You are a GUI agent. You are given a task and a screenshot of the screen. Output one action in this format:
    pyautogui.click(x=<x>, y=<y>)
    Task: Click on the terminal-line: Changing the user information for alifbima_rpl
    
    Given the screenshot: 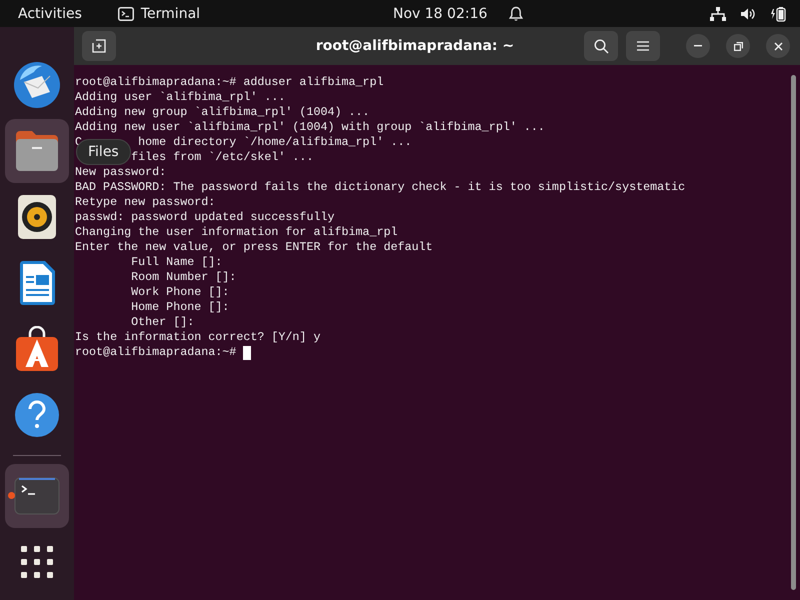 What is the action you would take?
    pyautogui.click(x=236, y=232)
    